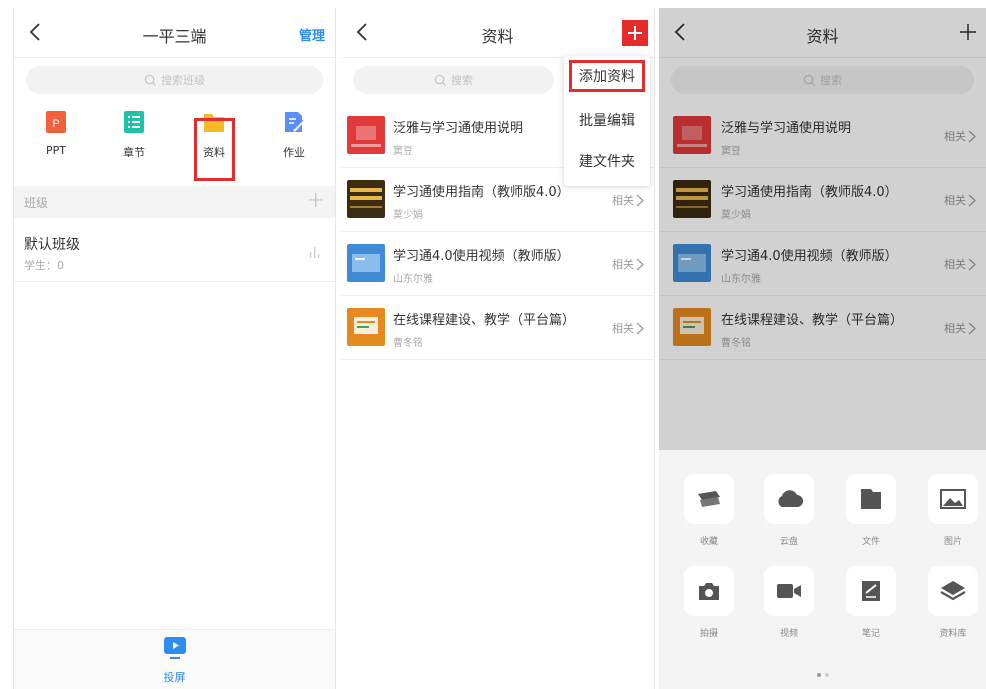 This screenshot has height=689, width=986. What do you see at coordinates (183, 80) in the screenshot?
I see `search-placeholder: 搜索班级` at bounding box center [183, 80].